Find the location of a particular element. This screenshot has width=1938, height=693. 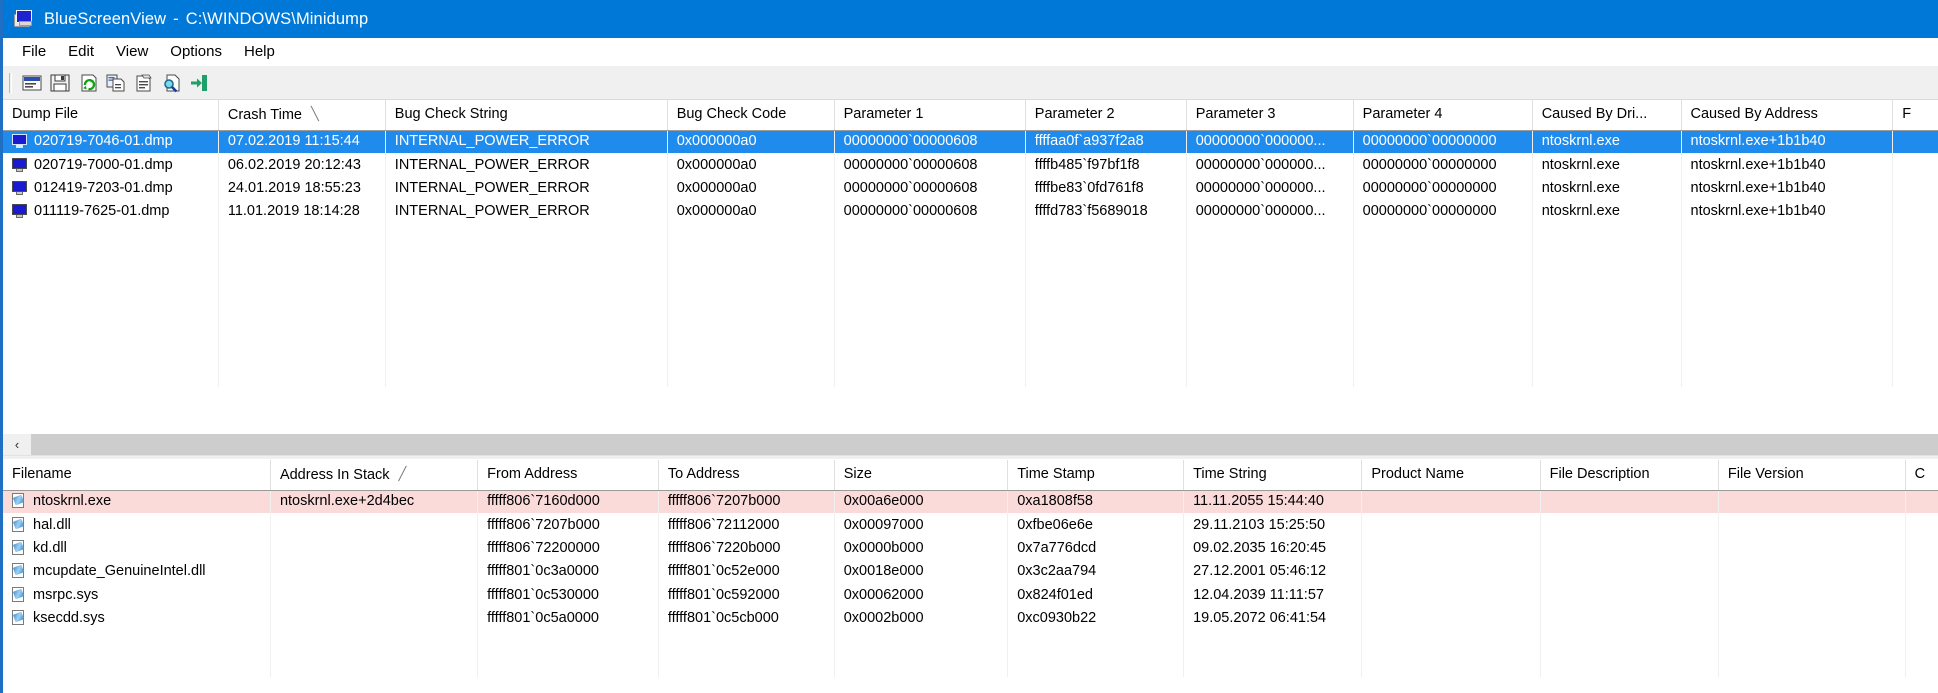

column-header-label: Parameter 3 is located at coordinates (1235, 114).